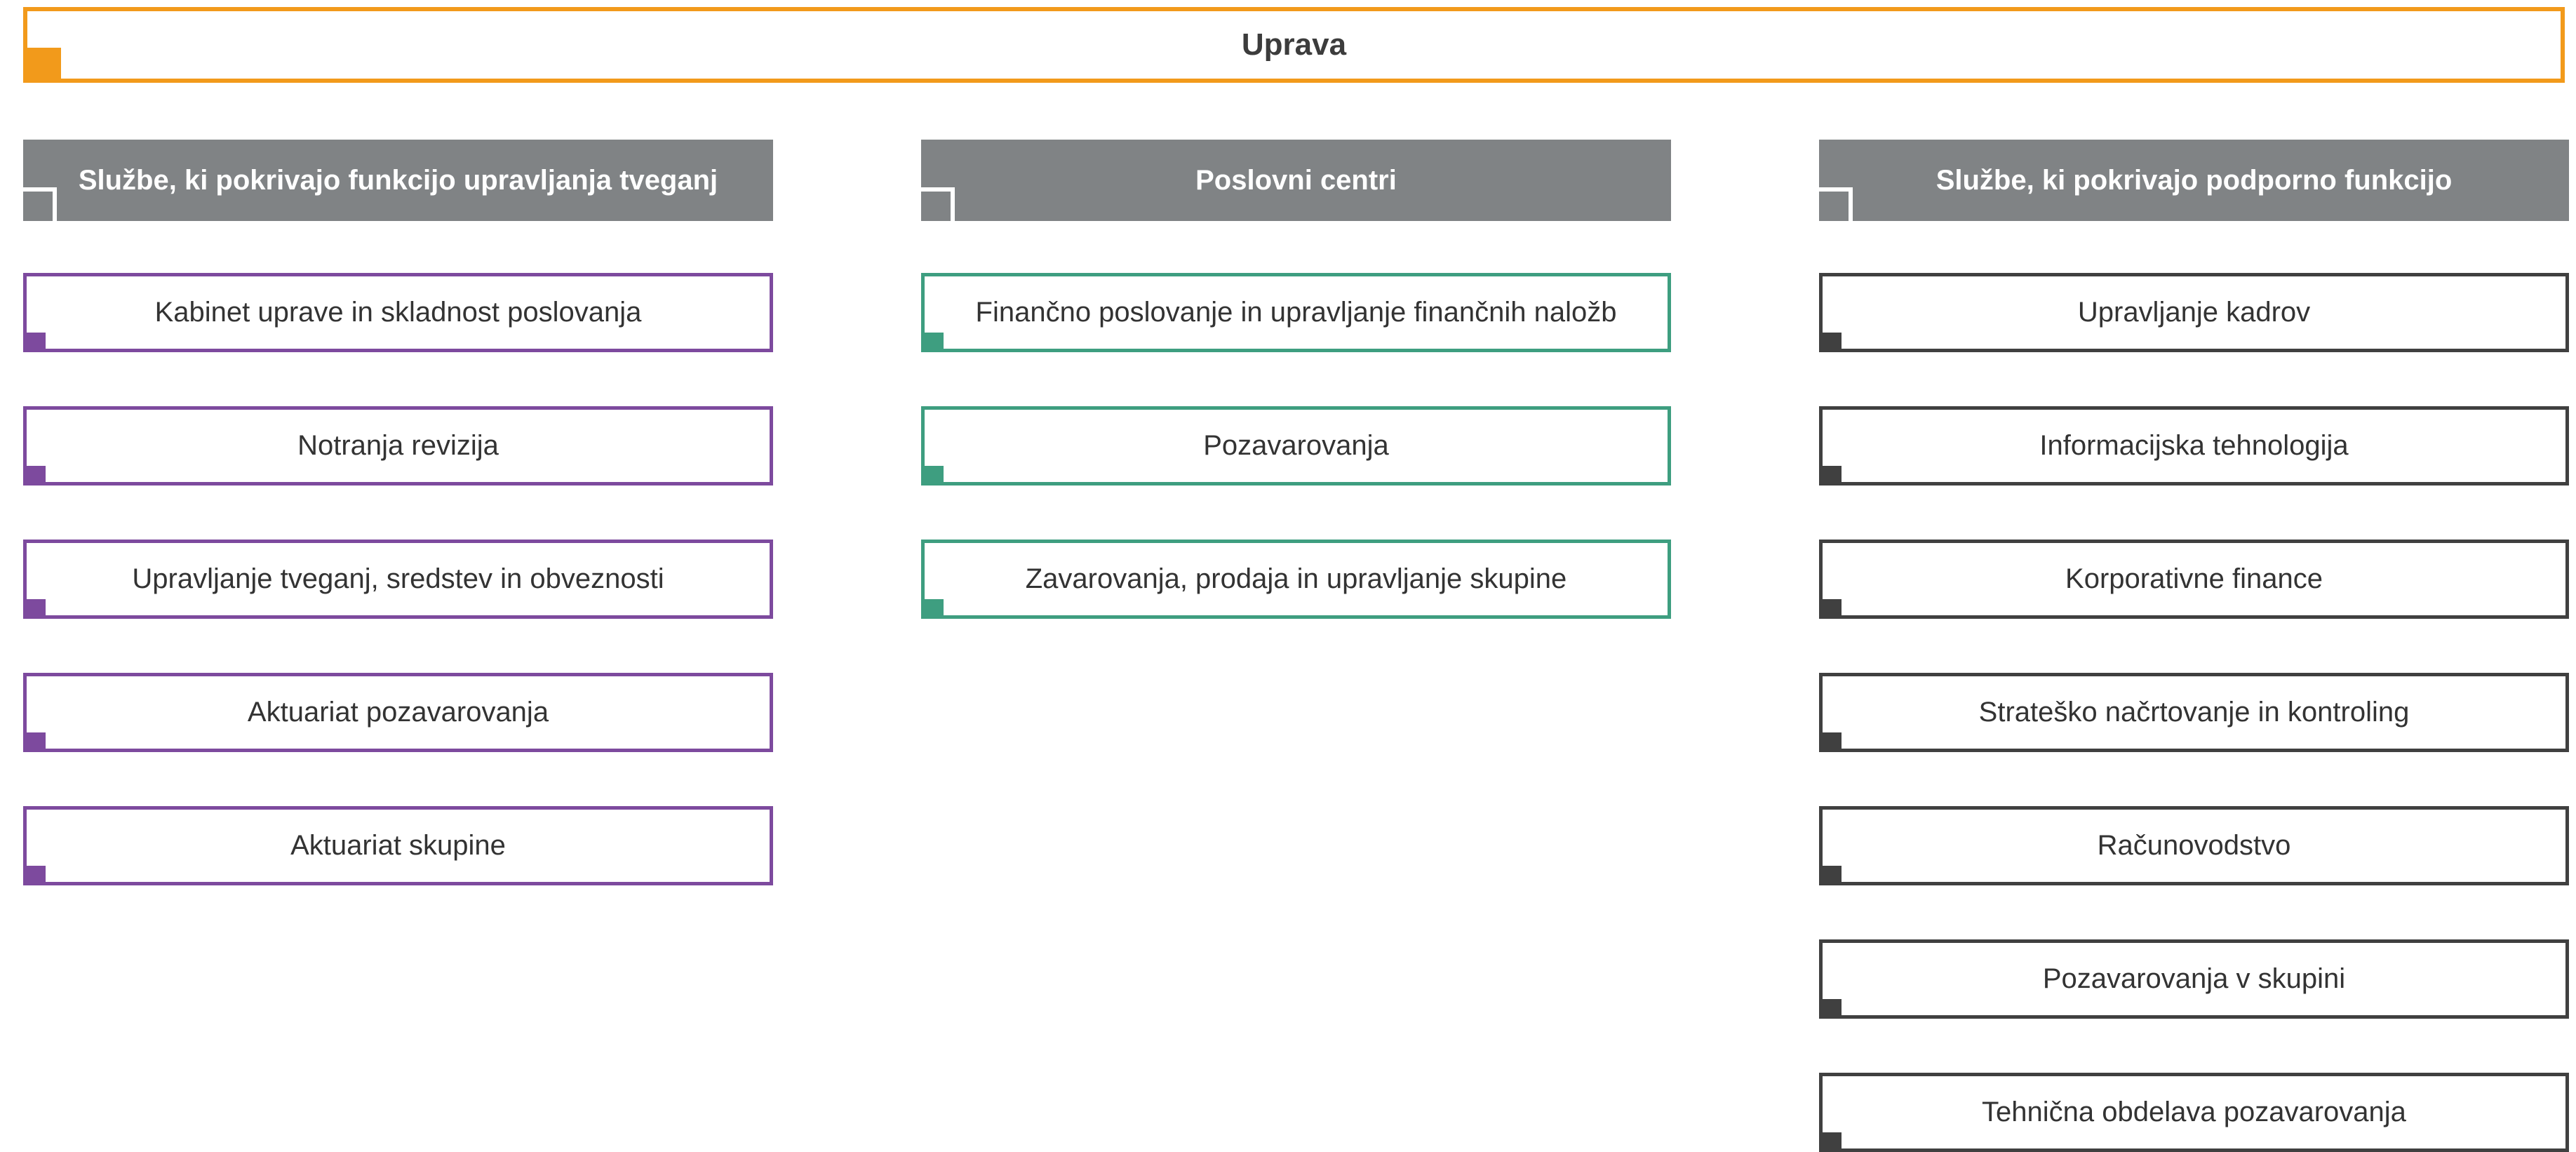 This screenshot has height=1152, width=2576. I want to click on column-2-item-2: Pozavarovanja, so click(1296, 445).